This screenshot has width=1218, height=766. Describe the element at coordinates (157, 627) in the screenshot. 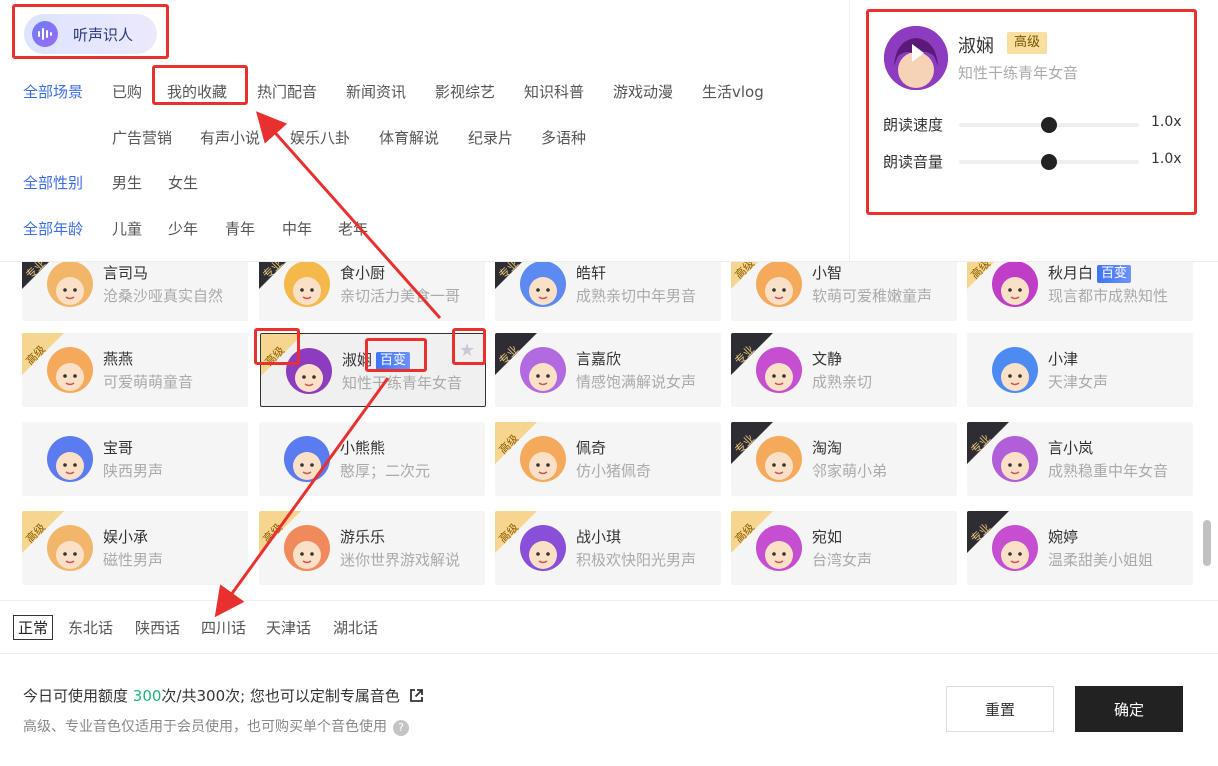

I see `dialect-option: 陕西话` at that location.